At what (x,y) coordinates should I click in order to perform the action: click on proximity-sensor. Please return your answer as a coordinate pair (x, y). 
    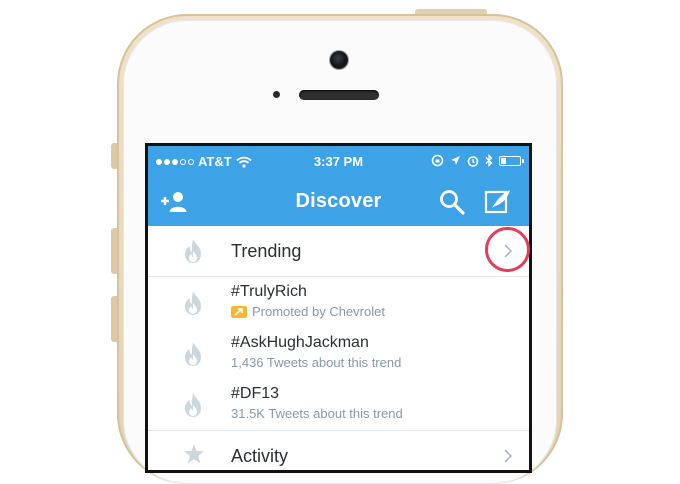
    Looking at the image, I should click on (276, 94).